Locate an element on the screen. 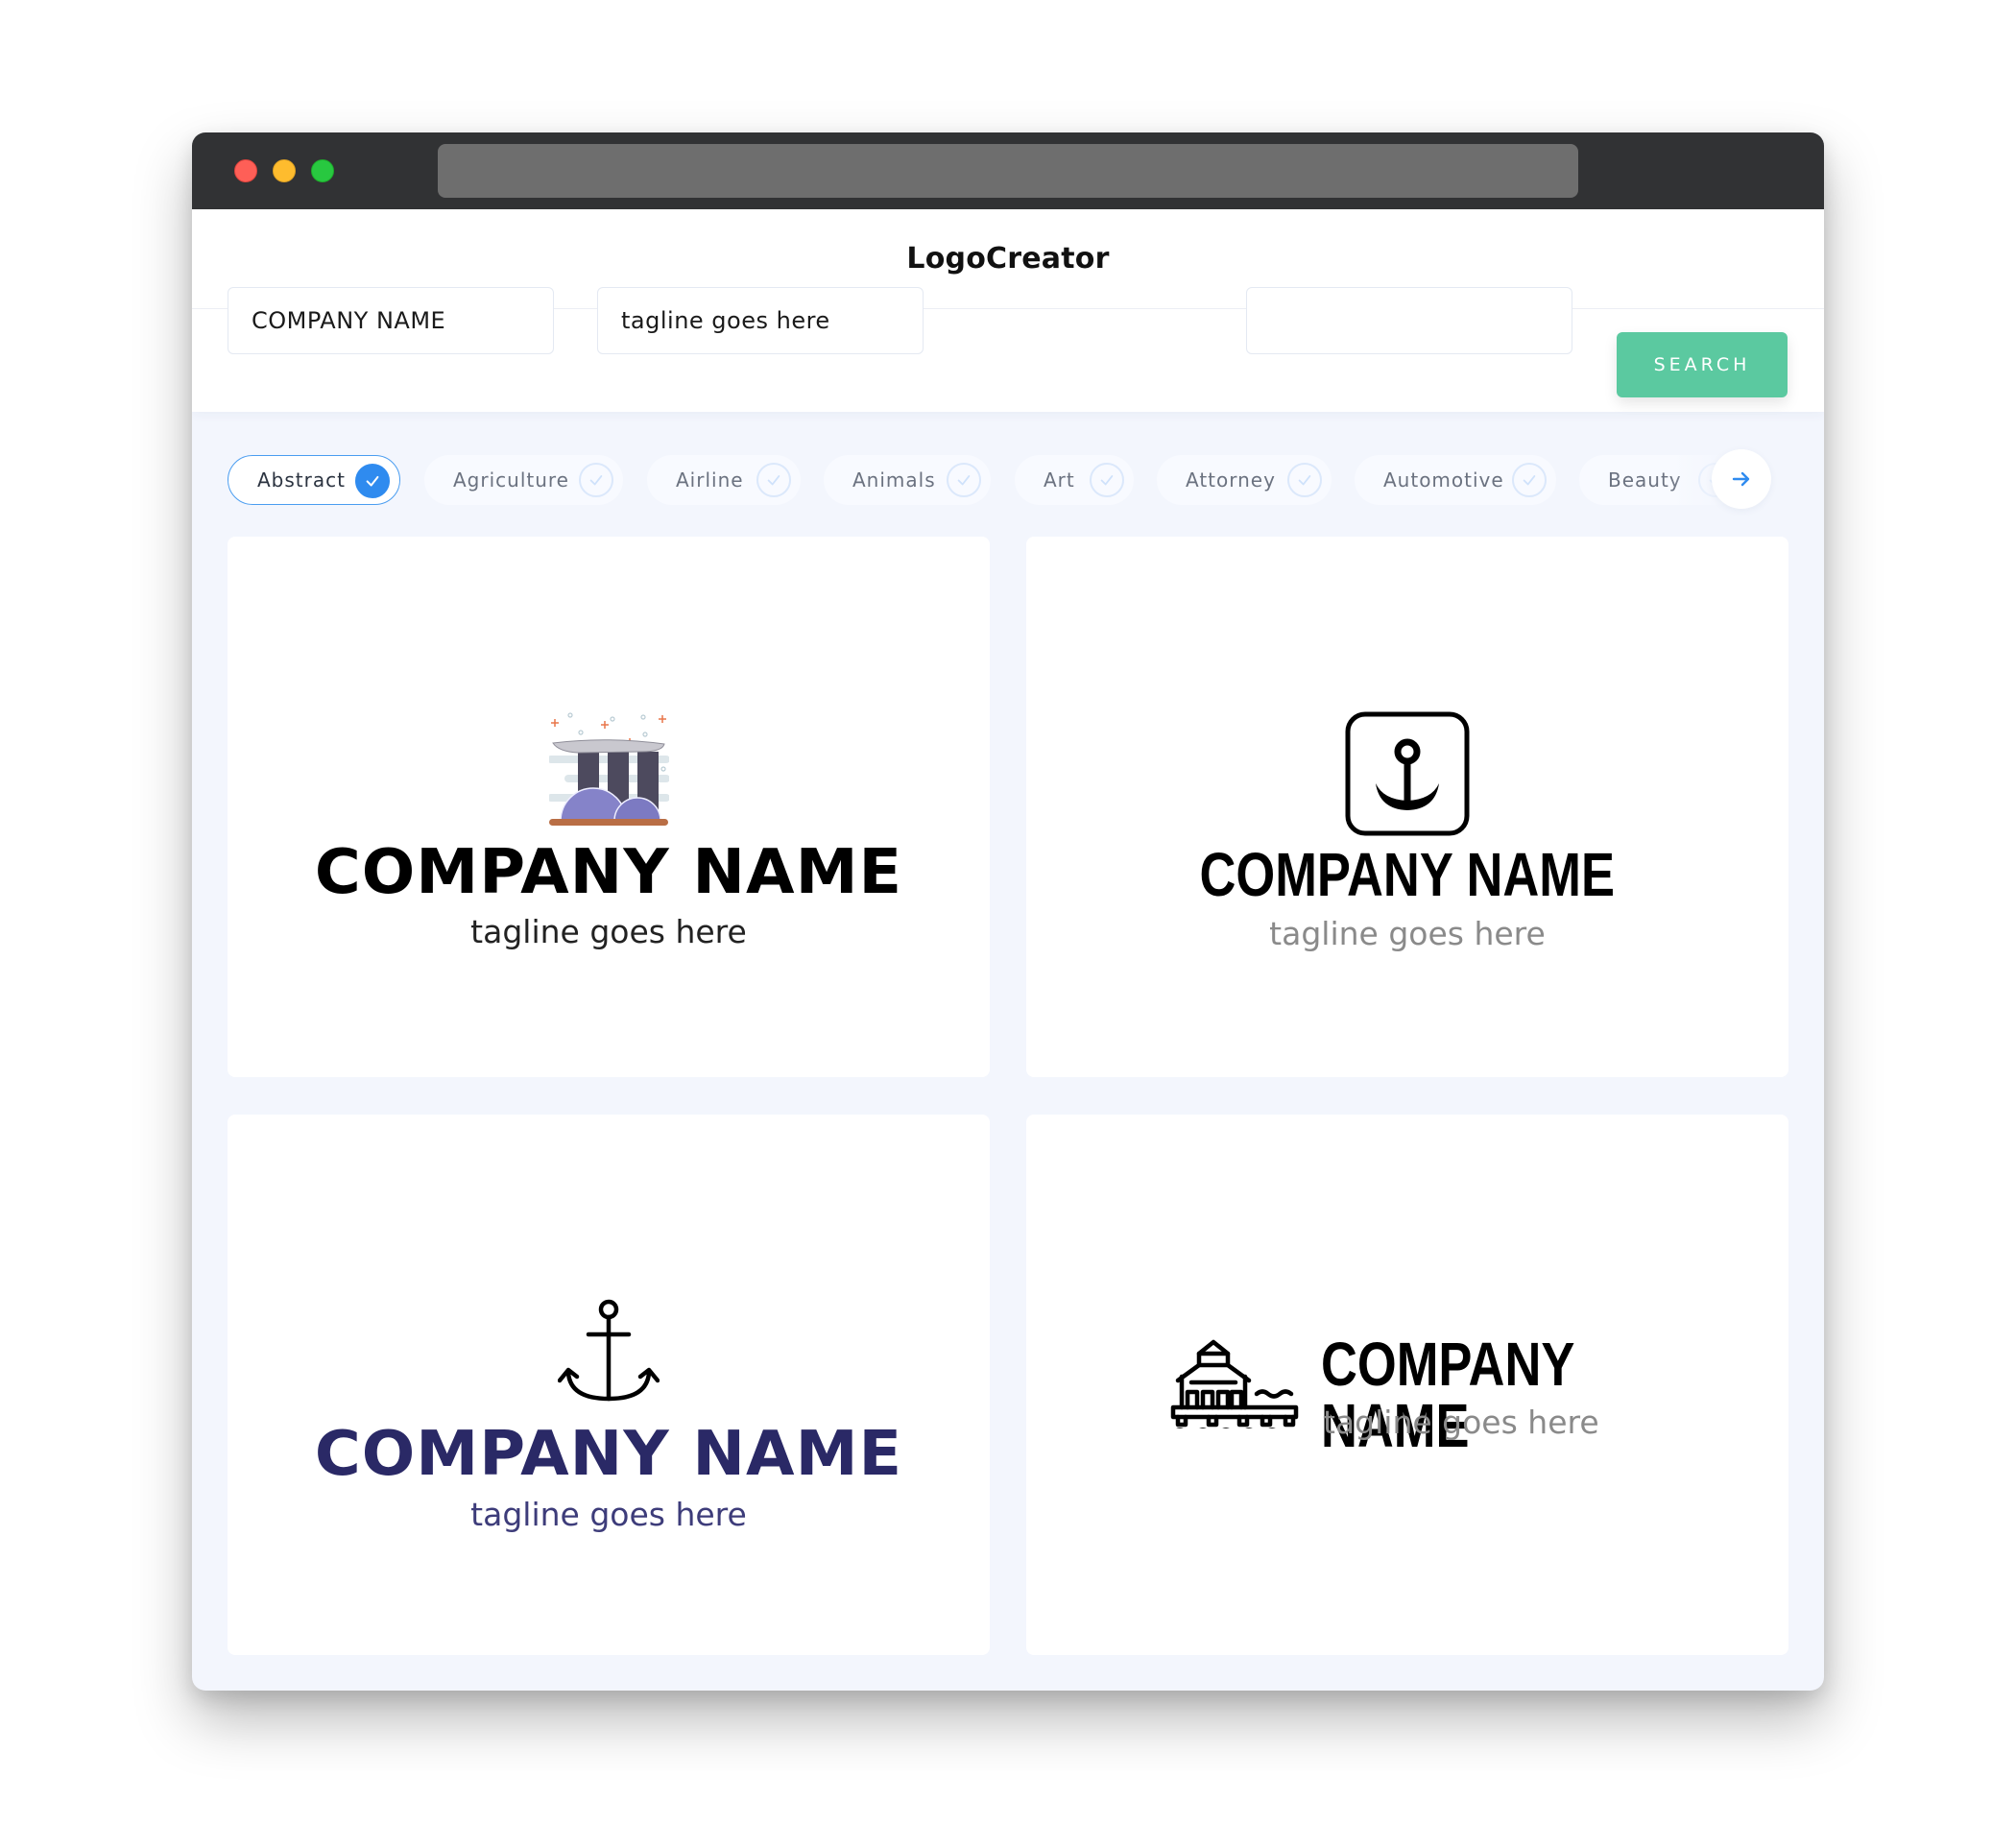 This screenshot has width=2016, height=1824. category-label: Animals is located at coordinates (894, 480).